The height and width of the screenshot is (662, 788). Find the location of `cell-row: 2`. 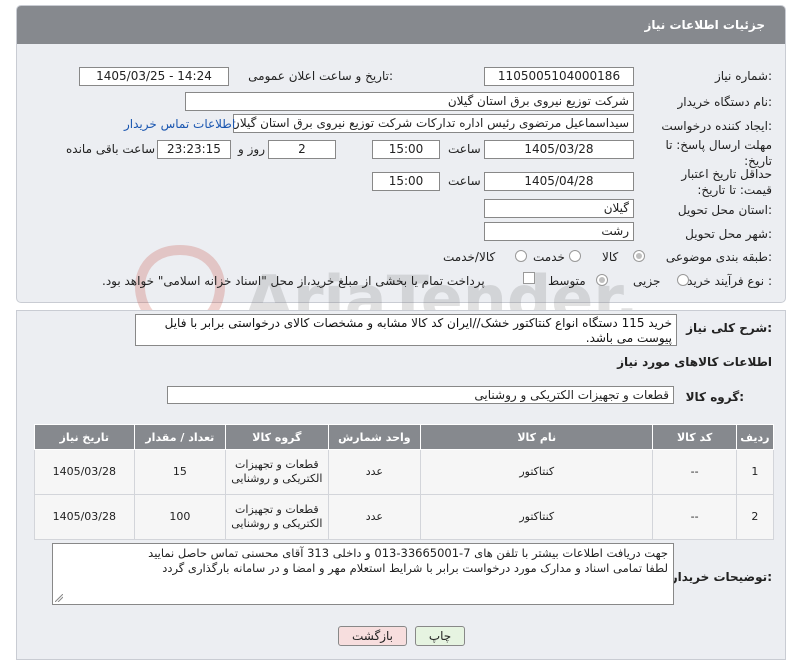

cell-row: 2 is located at coordinates (755, 517).